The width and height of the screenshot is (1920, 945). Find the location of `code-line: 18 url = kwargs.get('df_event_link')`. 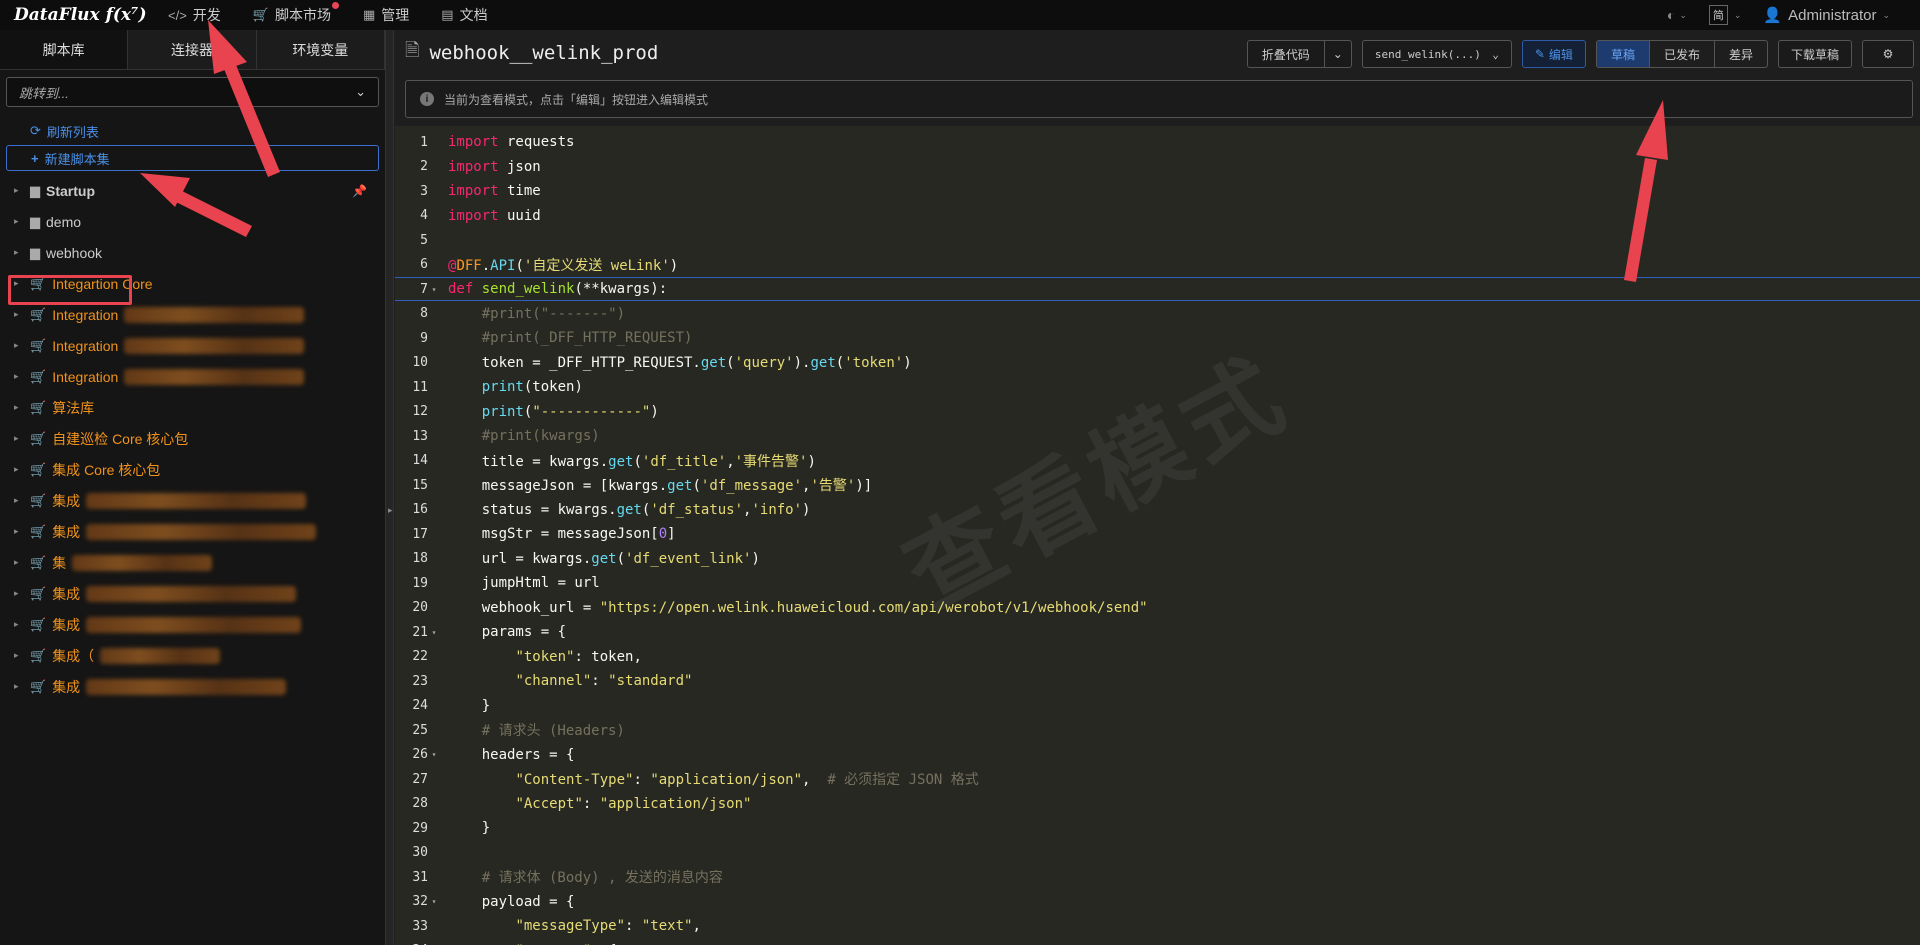

code-line: 18 url = kwargs.get('df_event_link') is located at coordinates (1157, 559).